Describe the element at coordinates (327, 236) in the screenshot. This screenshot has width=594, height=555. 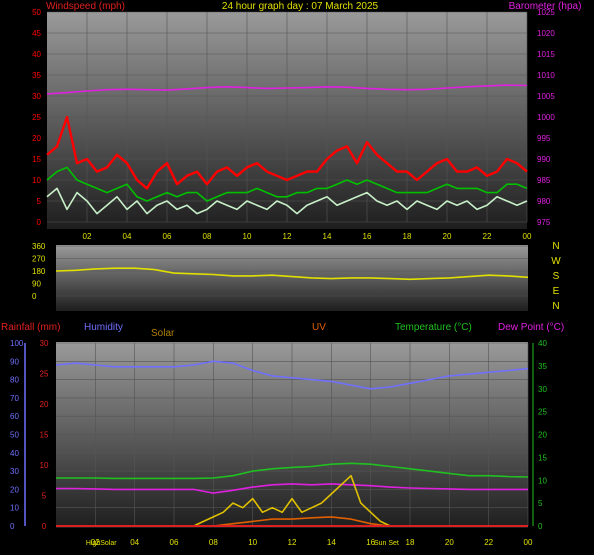
I see `wind-time-tick-label: 14` at that location.